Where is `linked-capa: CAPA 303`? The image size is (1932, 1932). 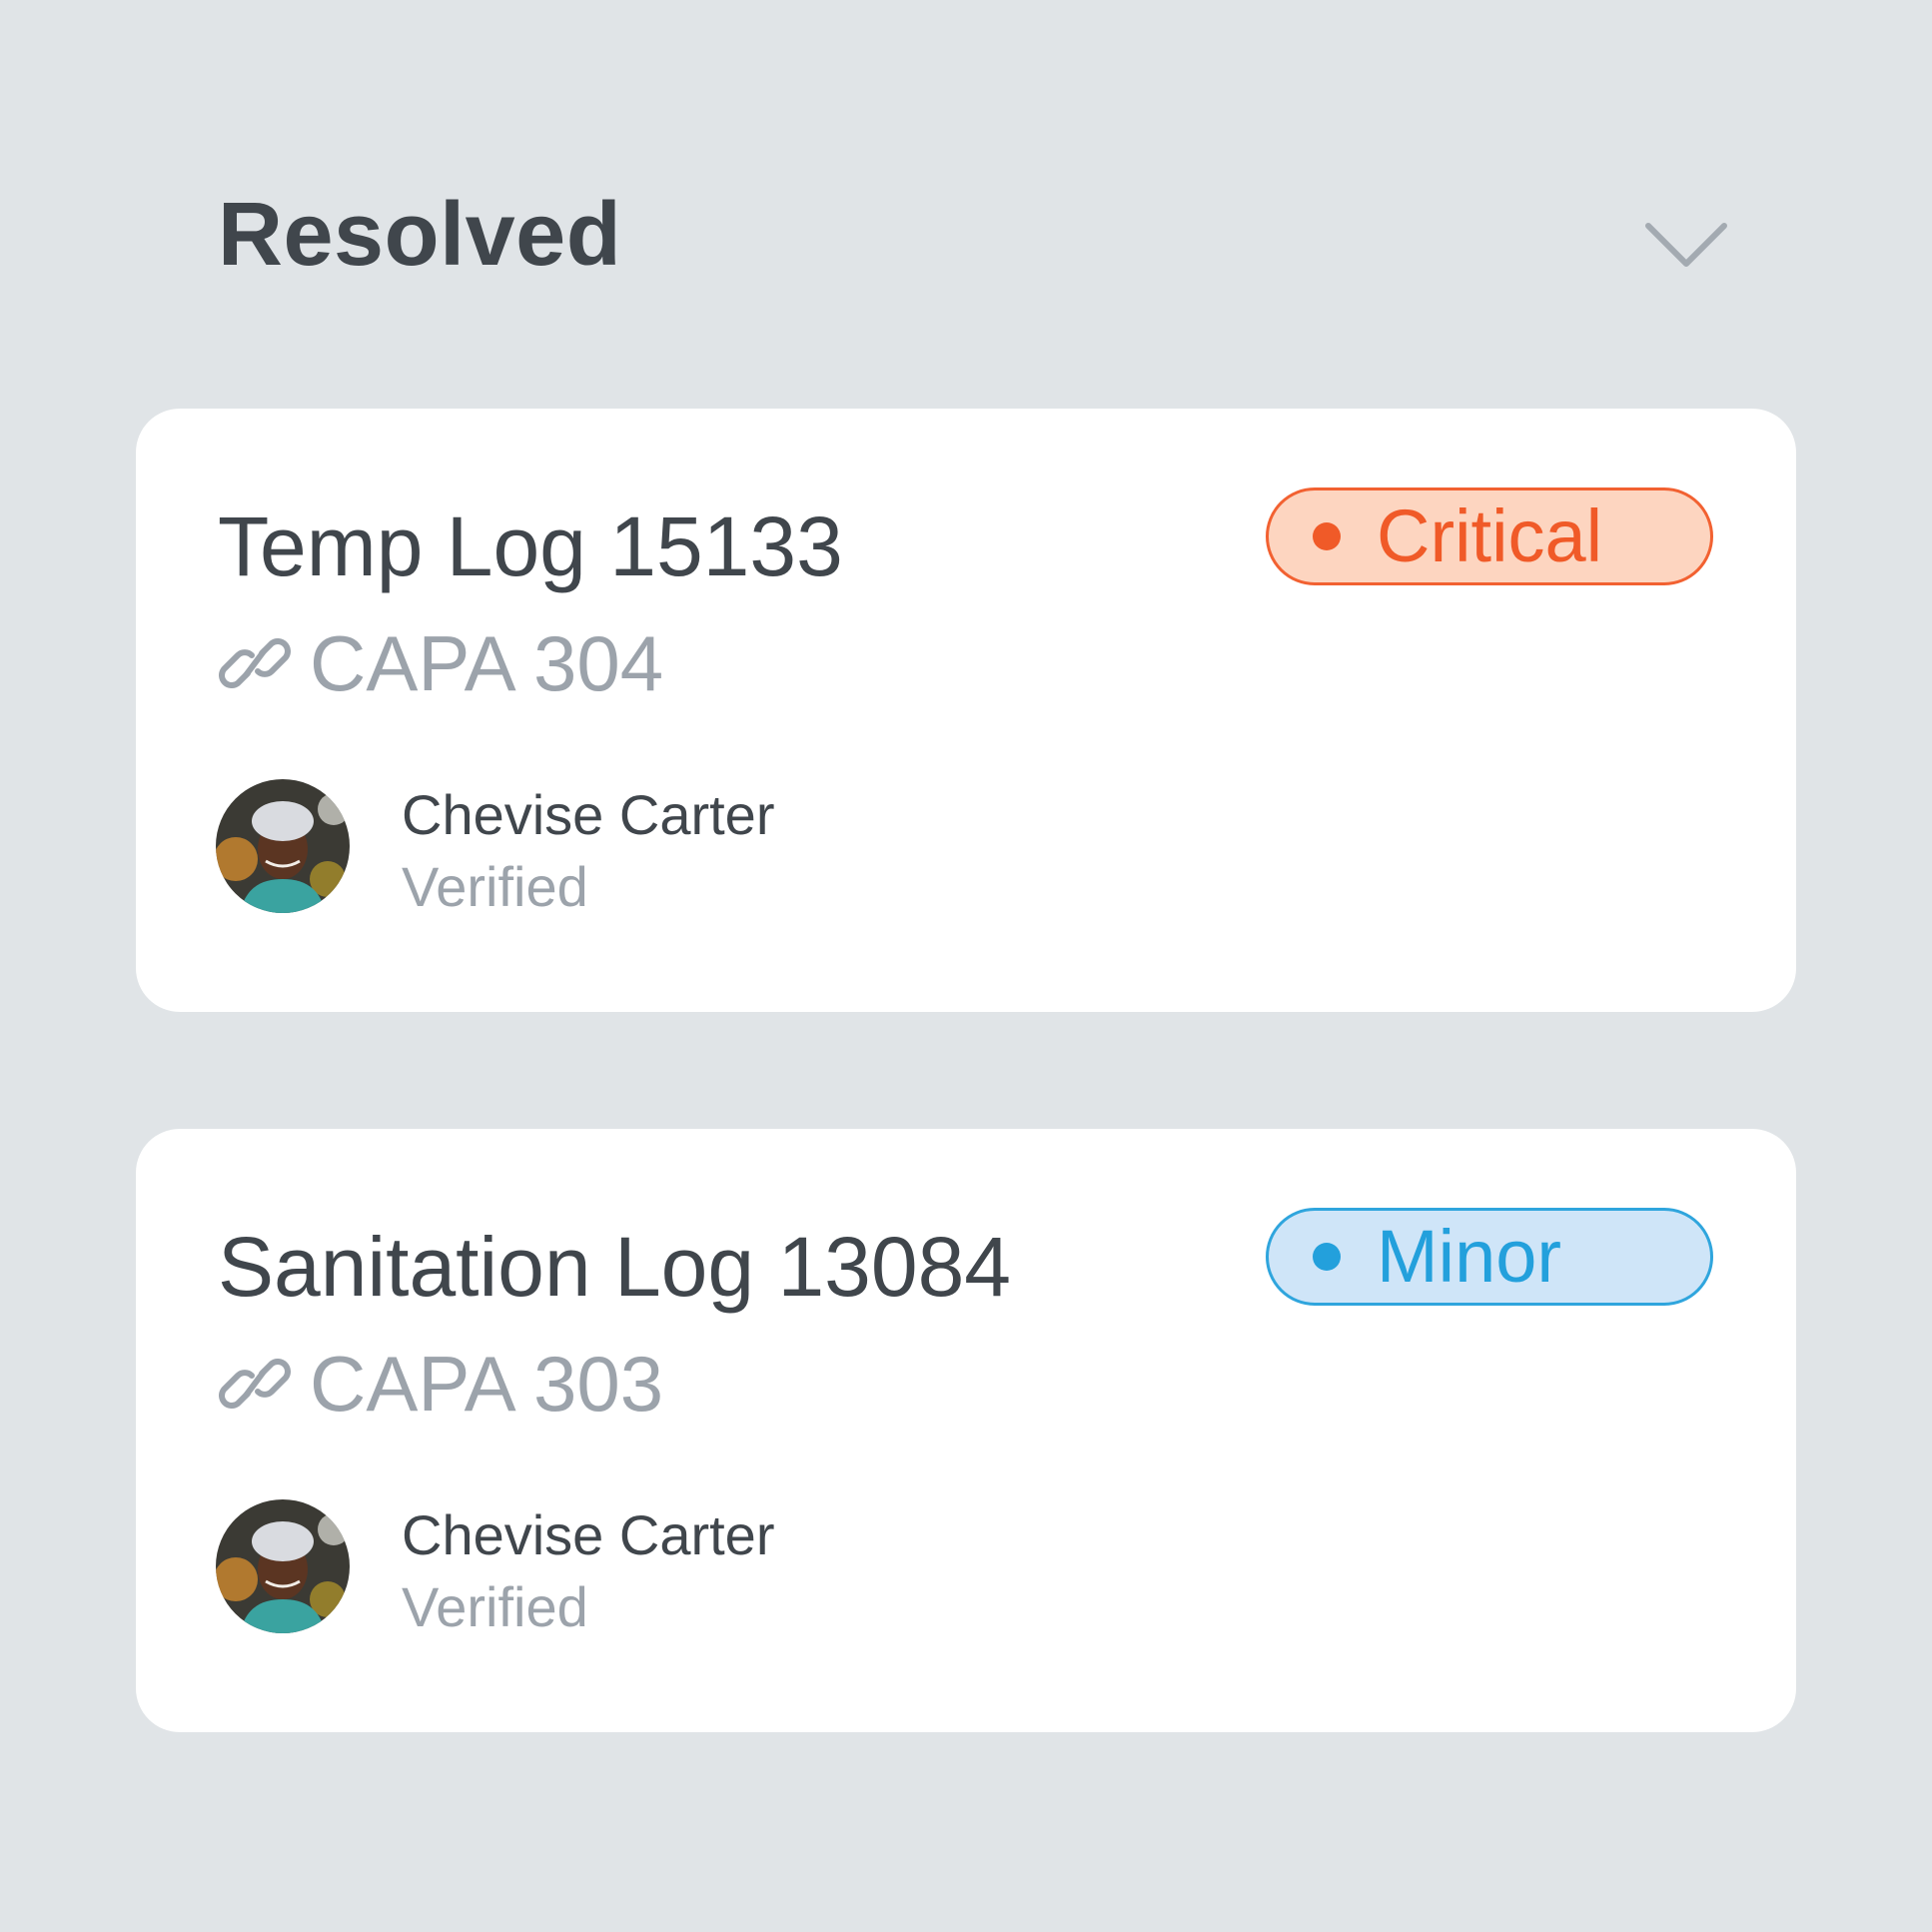
linked-capa: CAPA 303 is located at coordinates (439, 1384).